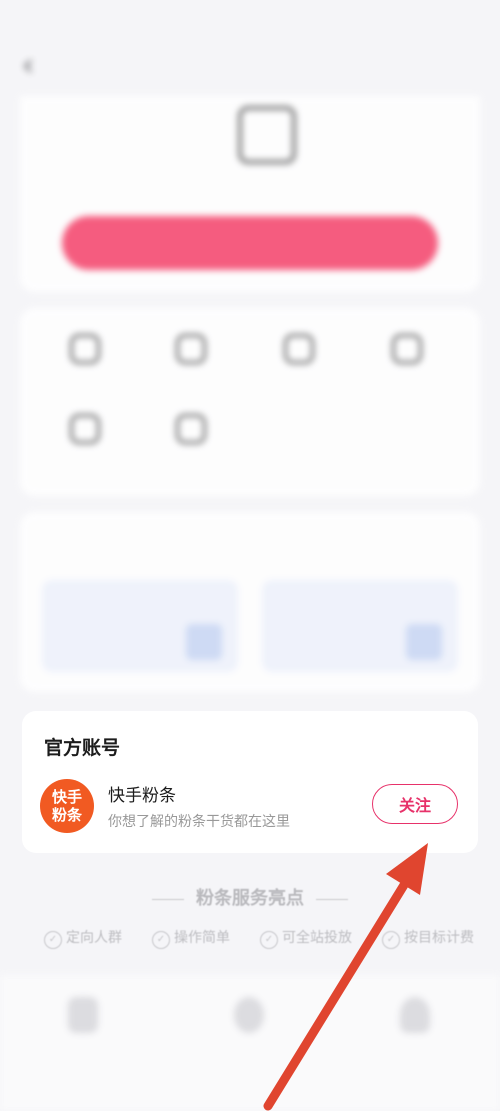  What do you see at coordinates (250, 602) in the screenshot?
I see `promo-card` at bounding box center [250, 602].